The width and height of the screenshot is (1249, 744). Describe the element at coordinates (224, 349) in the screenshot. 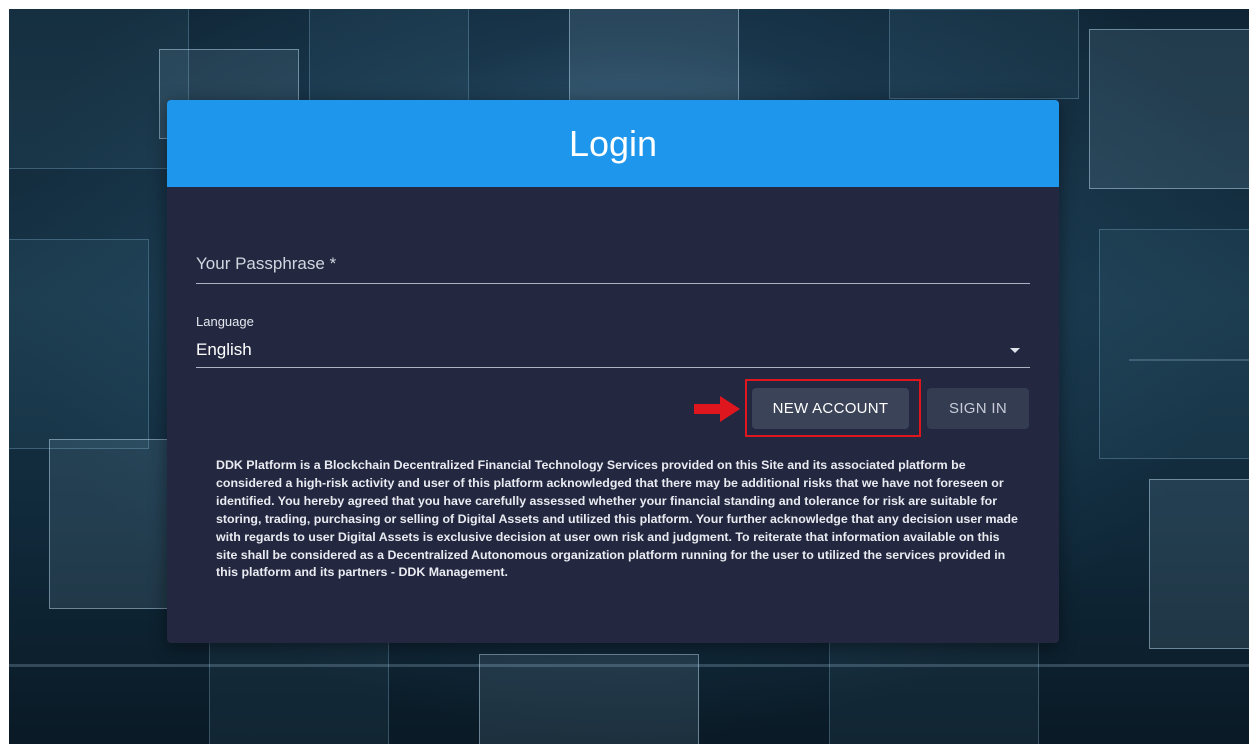

I see `language-value: English` at that location.